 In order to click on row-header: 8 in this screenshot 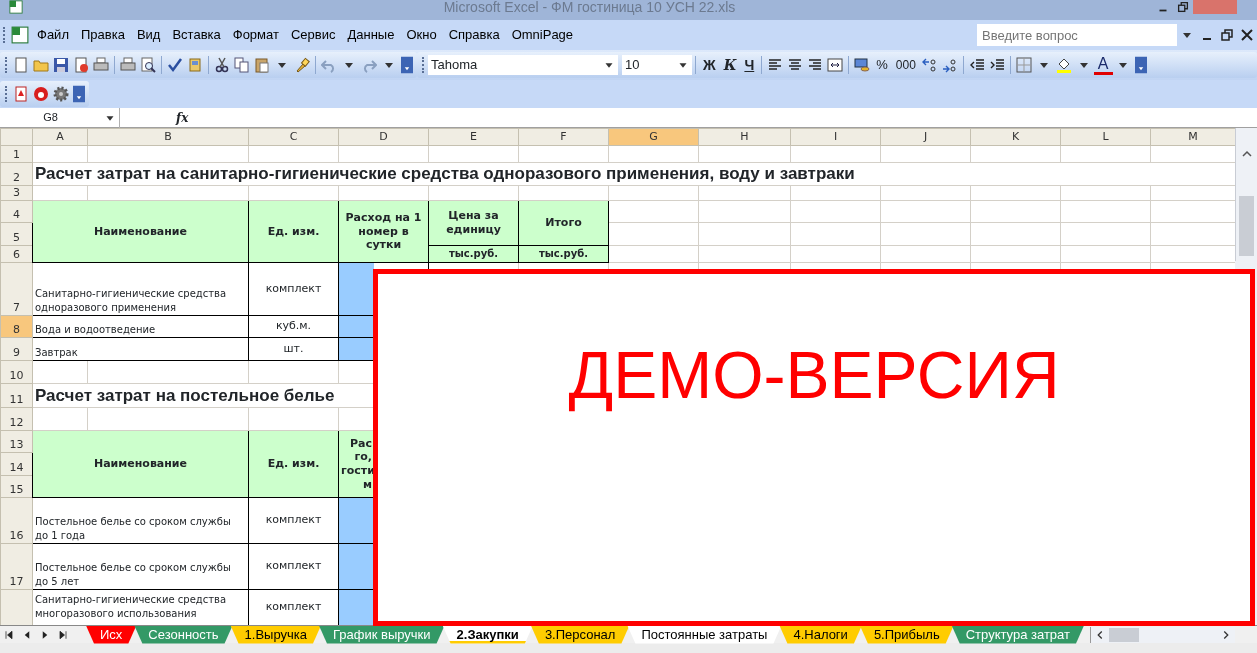, I will do `click(16, 326)`.